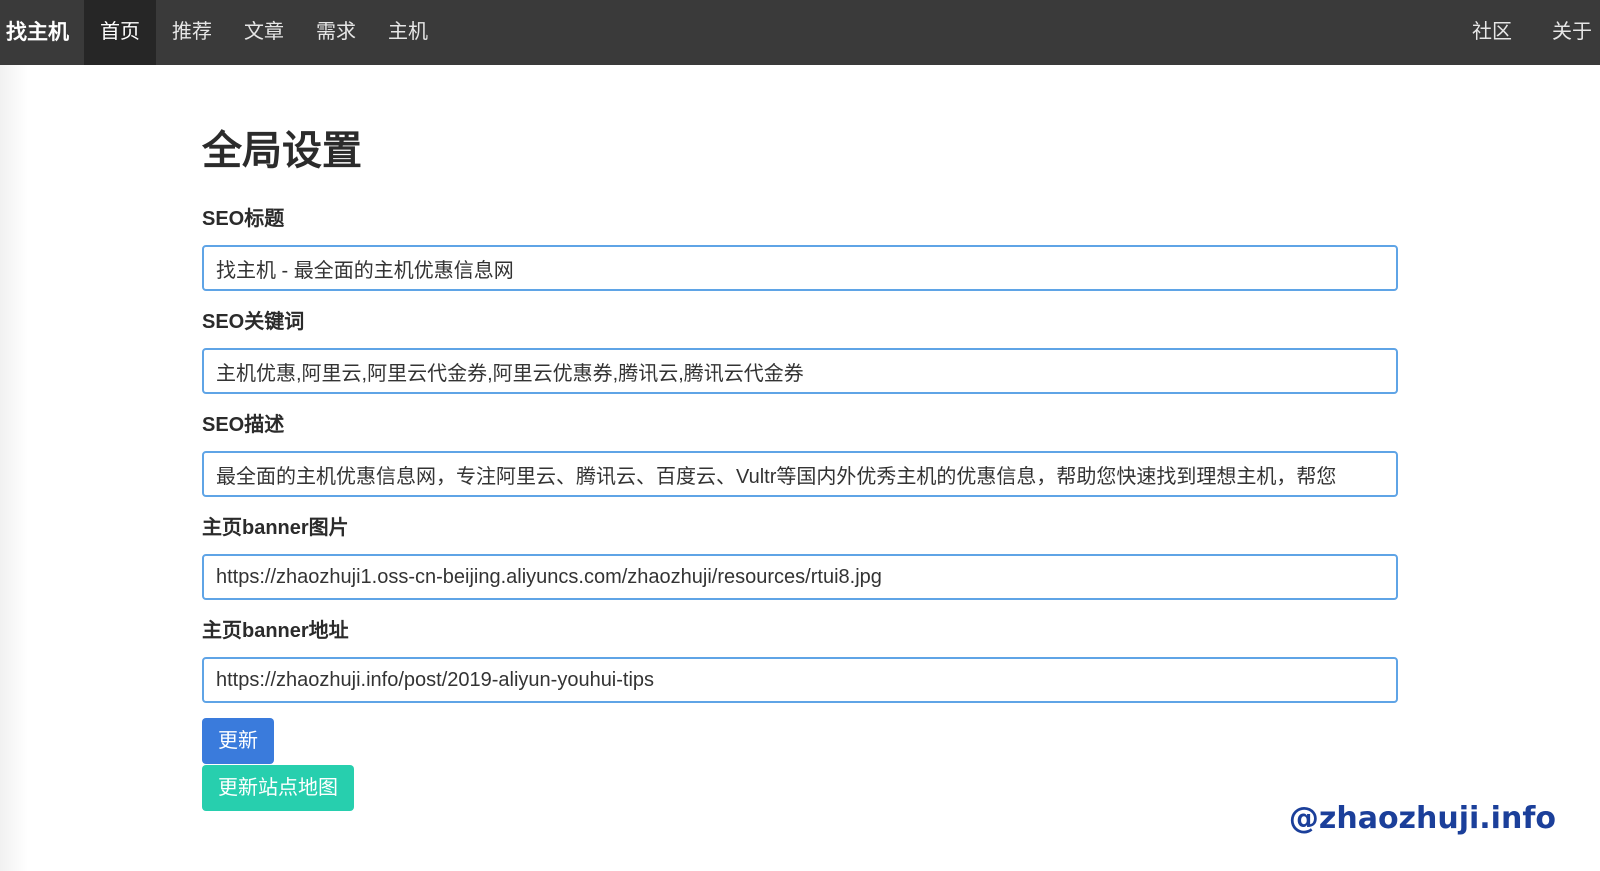 This screenshot has height=871, width=1600. I want to click on watermark-text: @zhaozhuji.info, so click(1422, 818).